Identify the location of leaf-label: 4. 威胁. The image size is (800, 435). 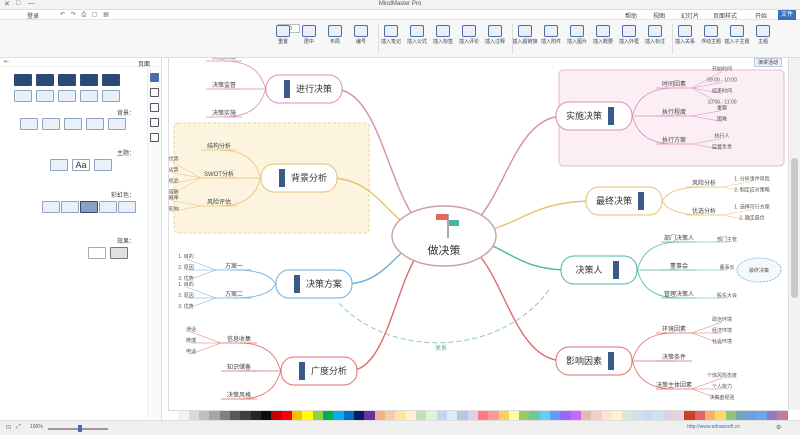
(174, 192).